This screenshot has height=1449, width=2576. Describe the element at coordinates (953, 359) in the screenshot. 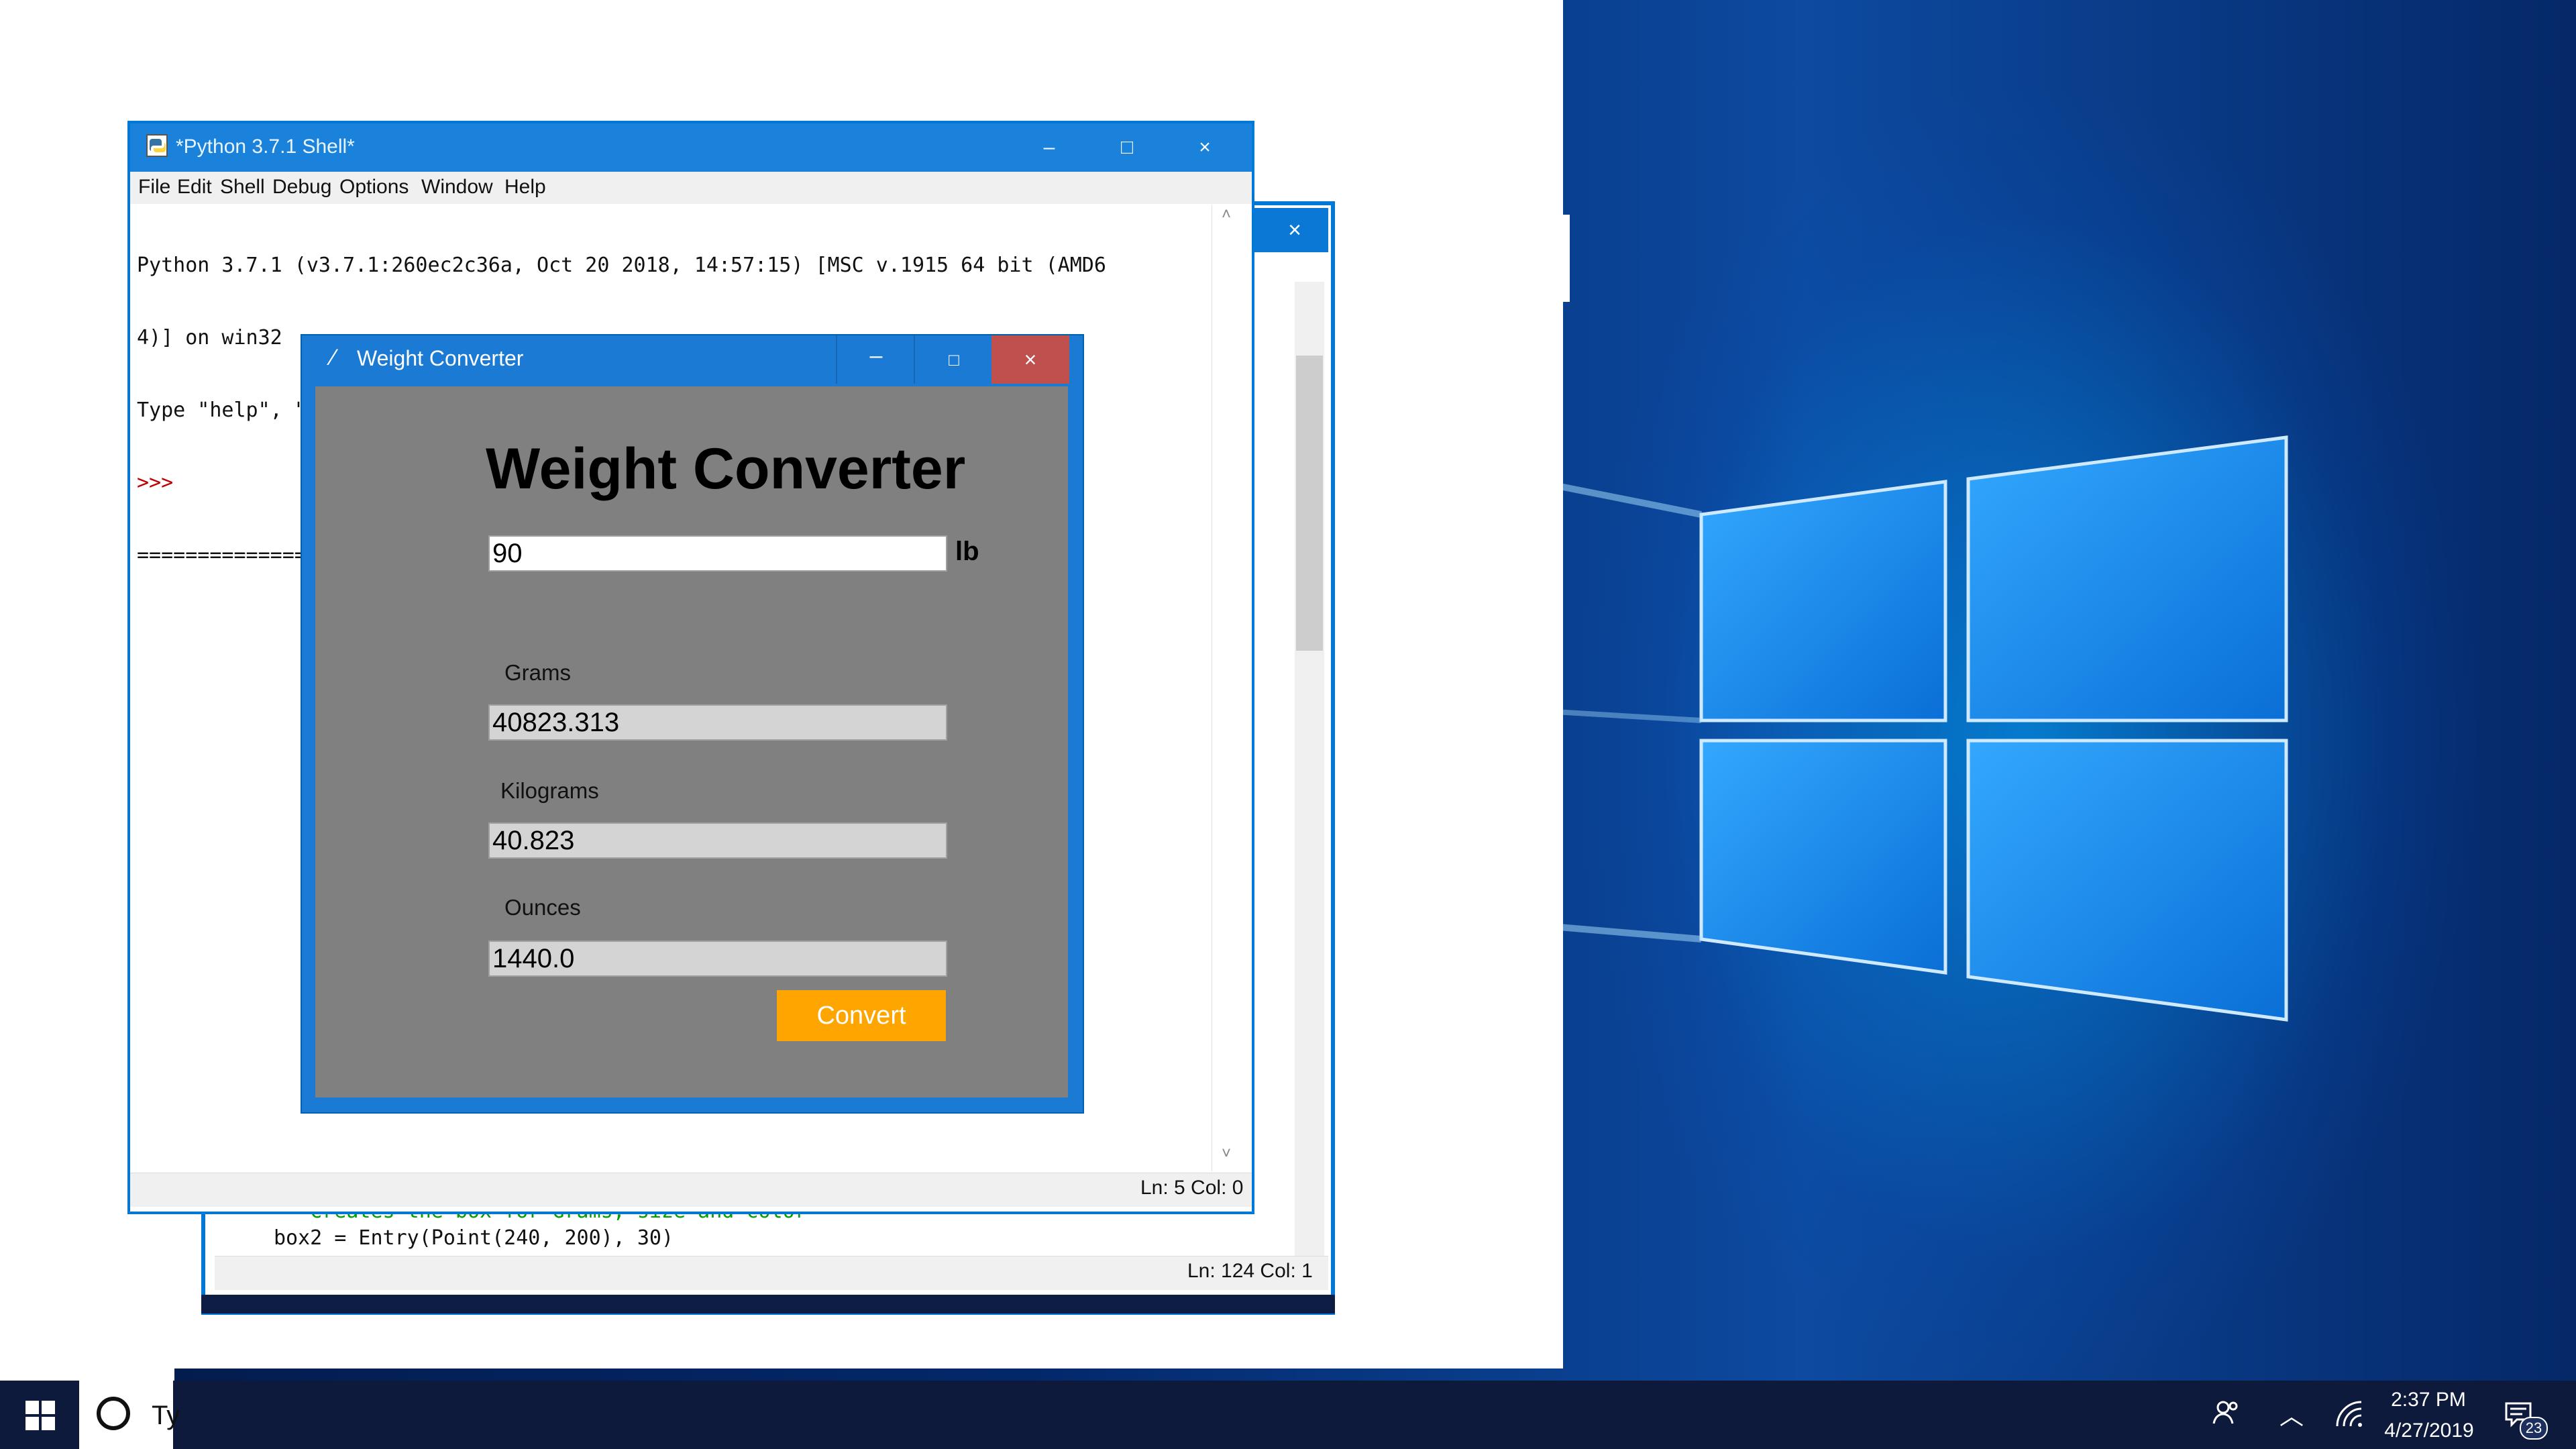

I see `converter-maximize-button: □` at that location.